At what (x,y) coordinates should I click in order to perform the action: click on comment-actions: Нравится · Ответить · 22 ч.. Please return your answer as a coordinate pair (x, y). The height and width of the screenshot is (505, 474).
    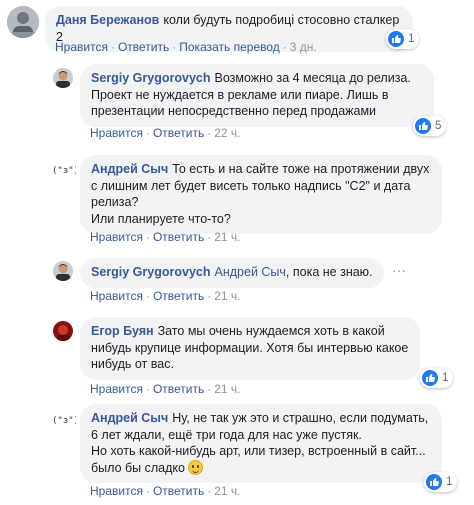
    Looking at the image, I should click on (165, 133).